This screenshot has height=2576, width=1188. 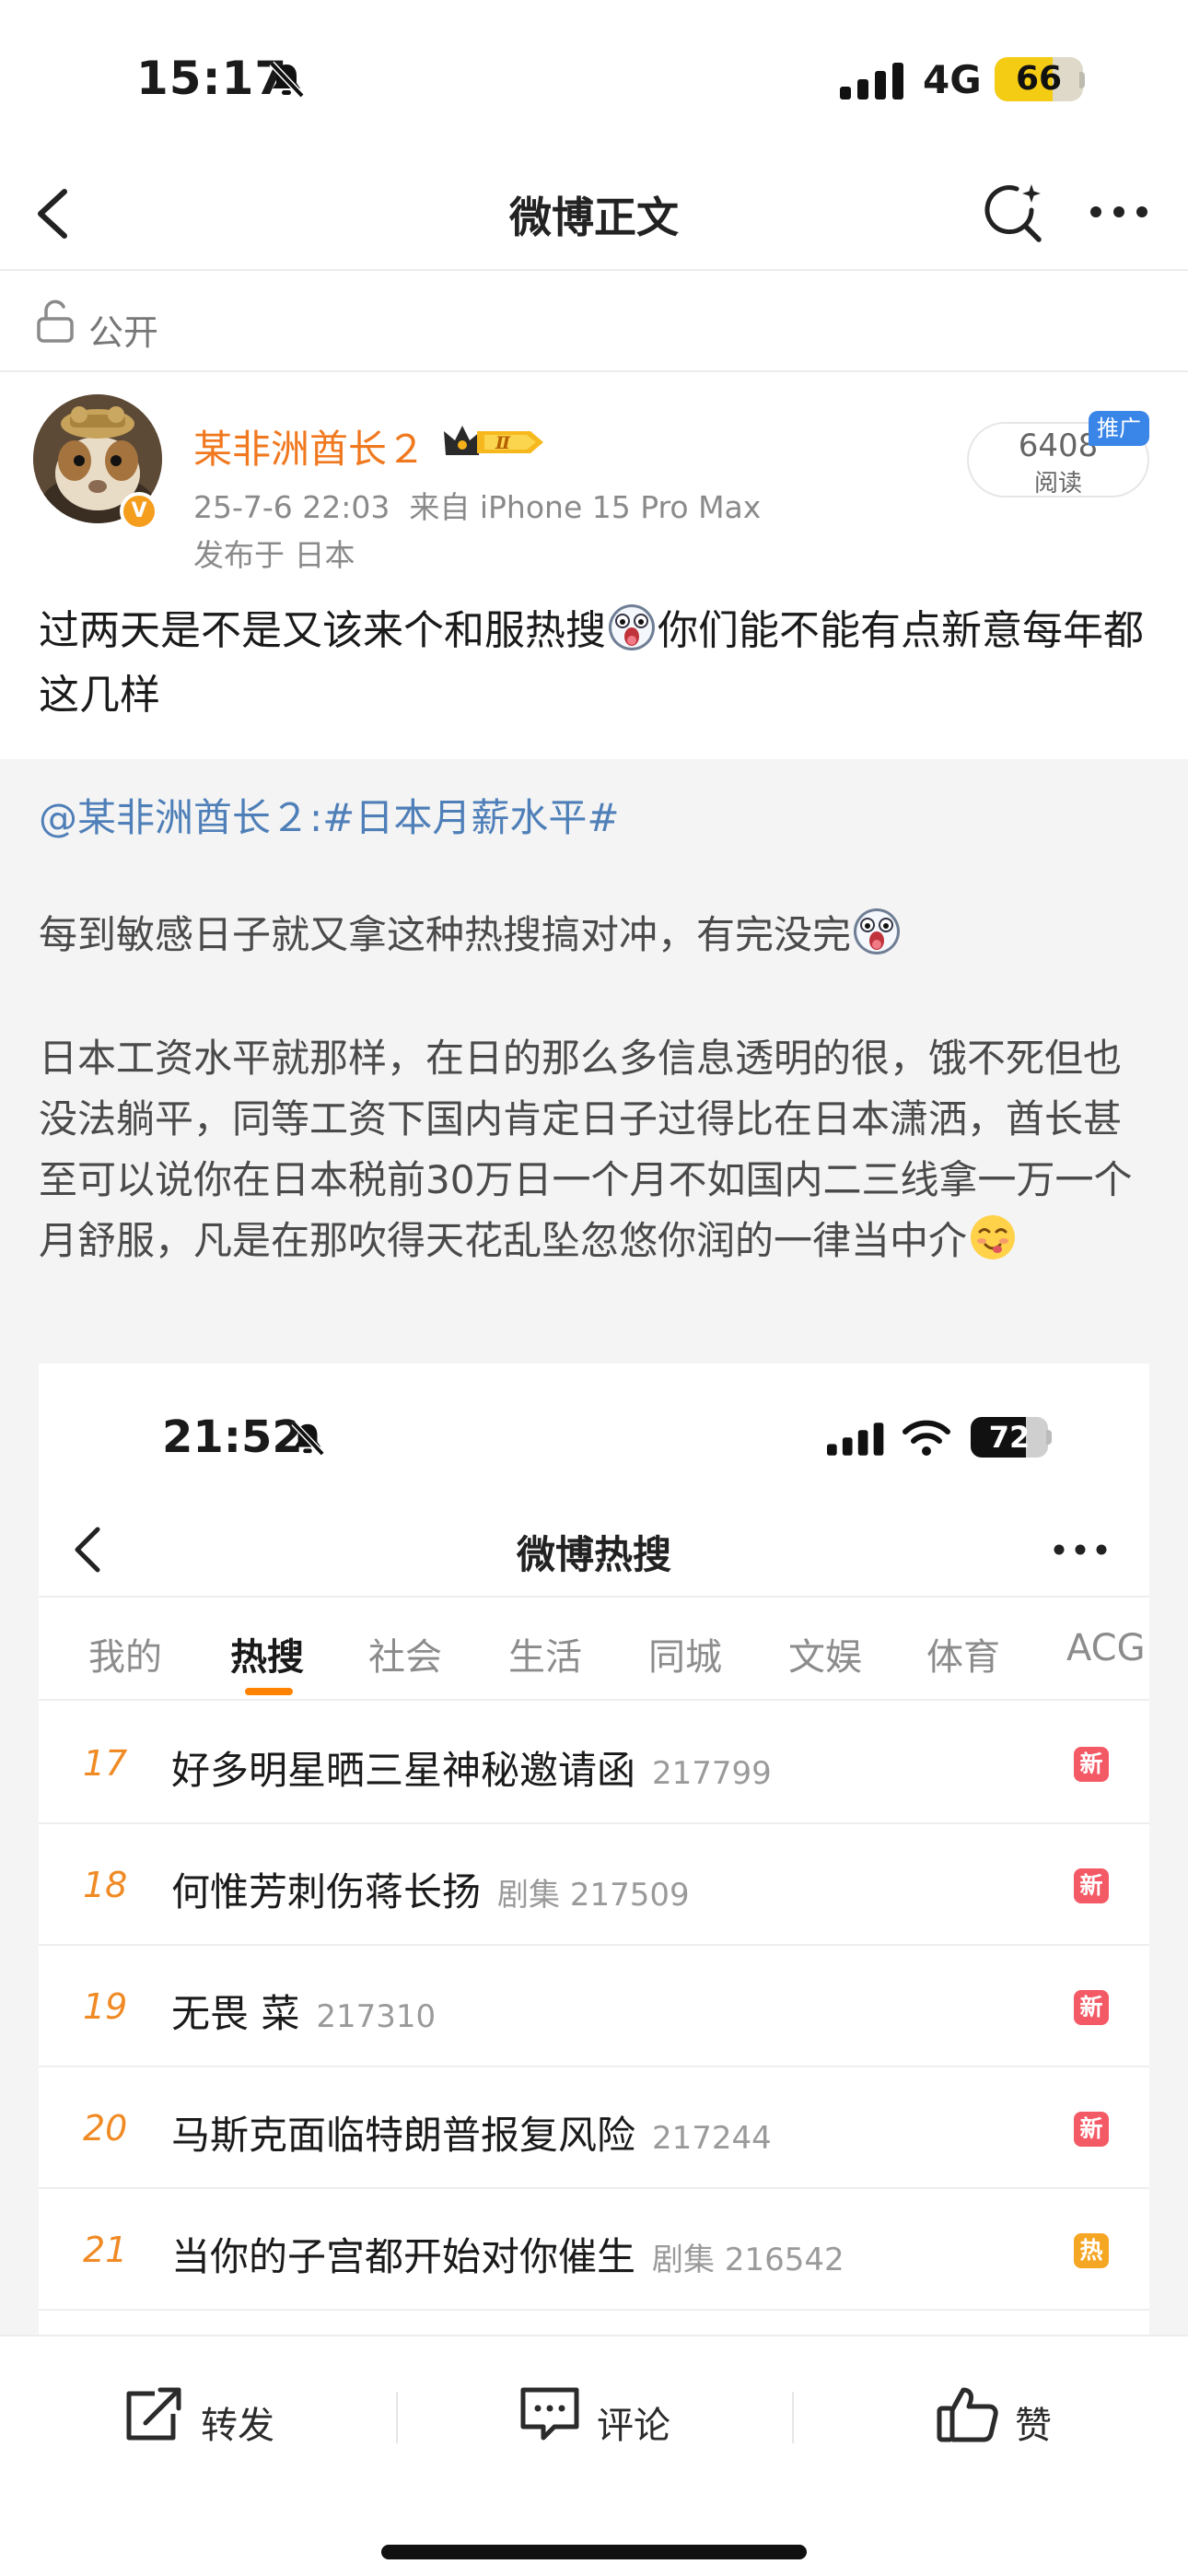 I want to click on screenshot-battery-indicator: 72, so click(x=1010, y=1437).